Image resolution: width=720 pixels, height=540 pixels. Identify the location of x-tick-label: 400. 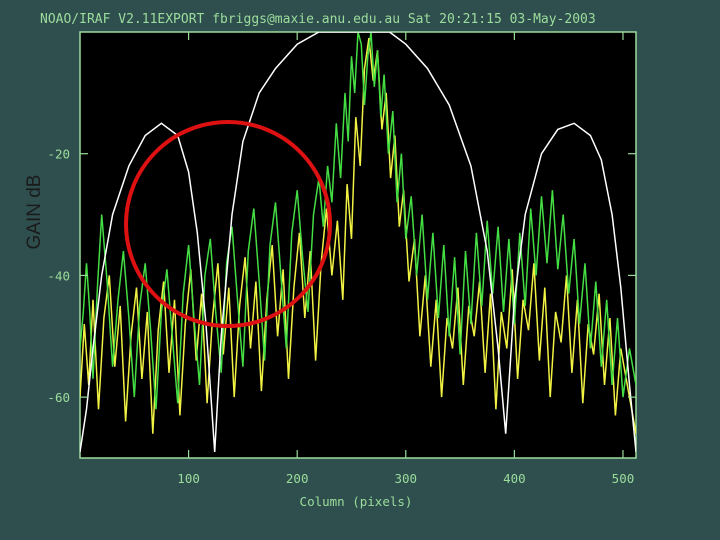
(514, 478).